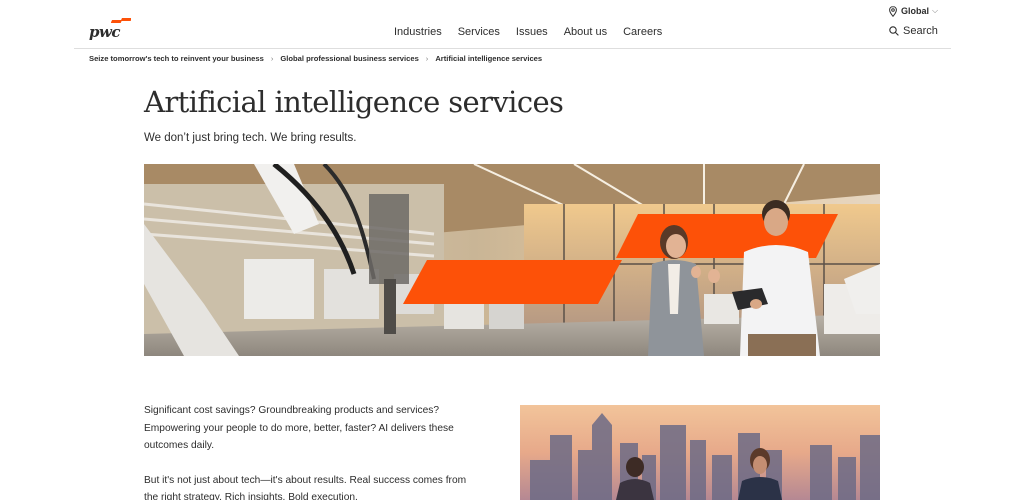 Image resolution: width=1024 pixels, height=500 pixels. I want to click on region-label: Global, so click(915, 11).